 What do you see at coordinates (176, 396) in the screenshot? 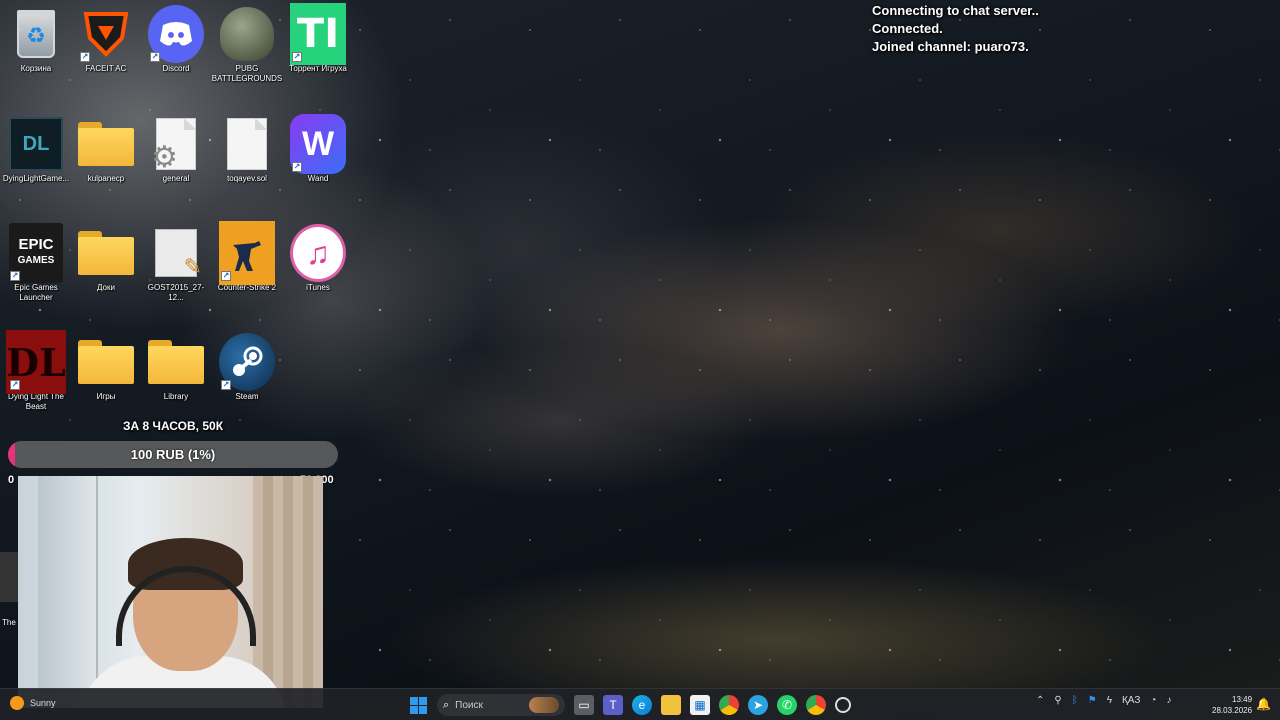
I see `desktop-icon-label: Library` at bounding box center [176, 396].